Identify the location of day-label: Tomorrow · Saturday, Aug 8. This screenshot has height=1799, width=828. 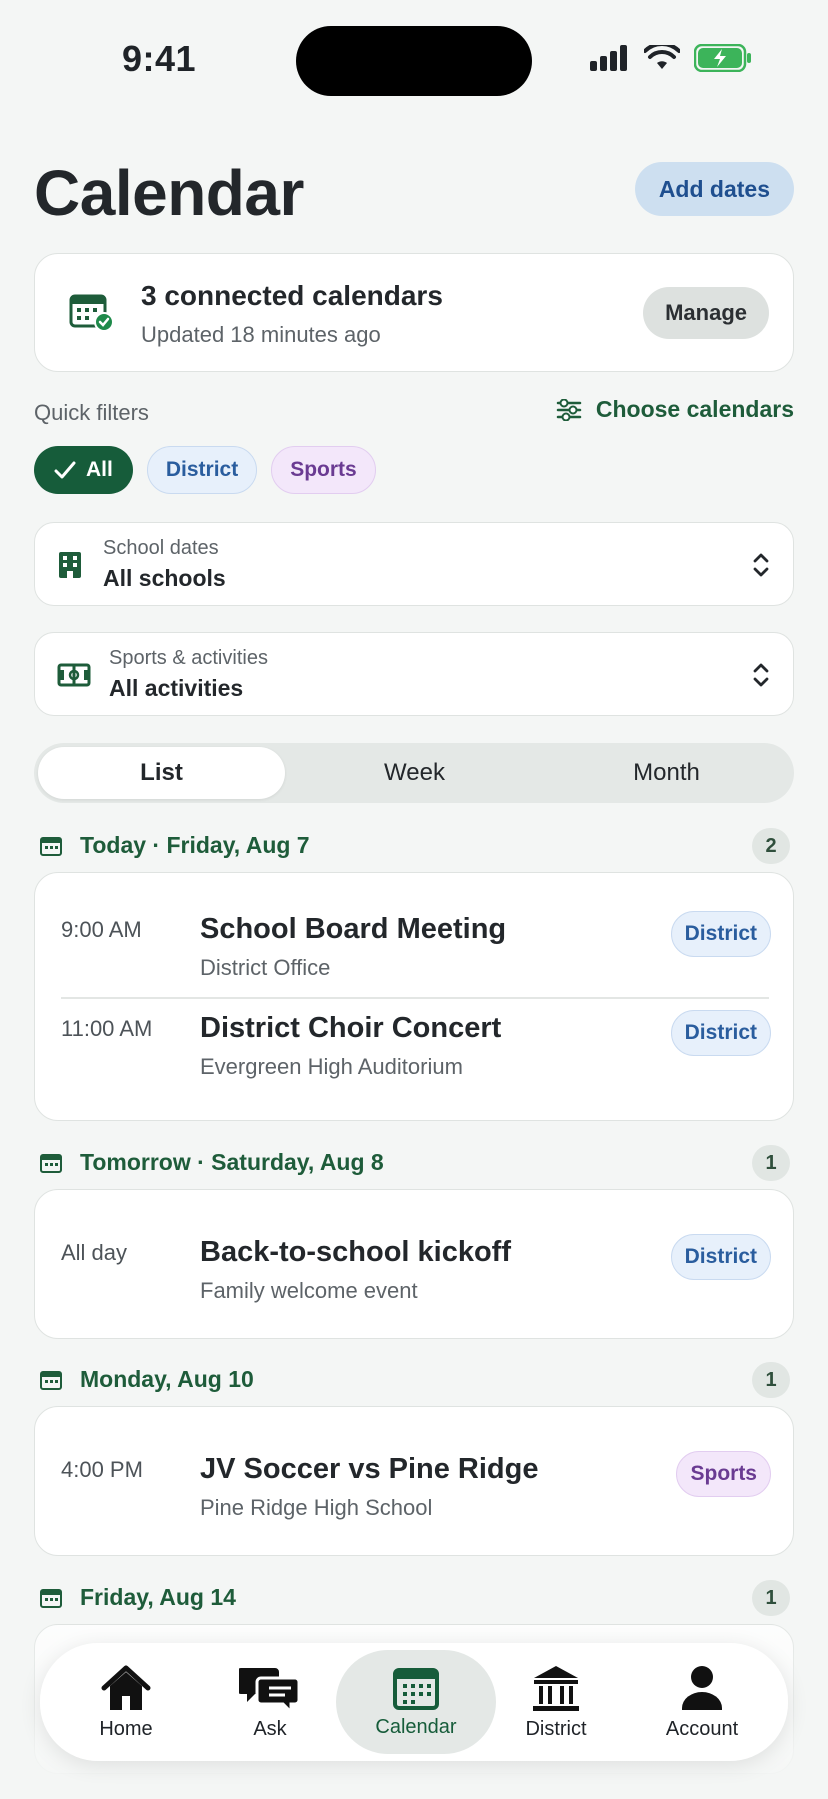
(232, 1162).